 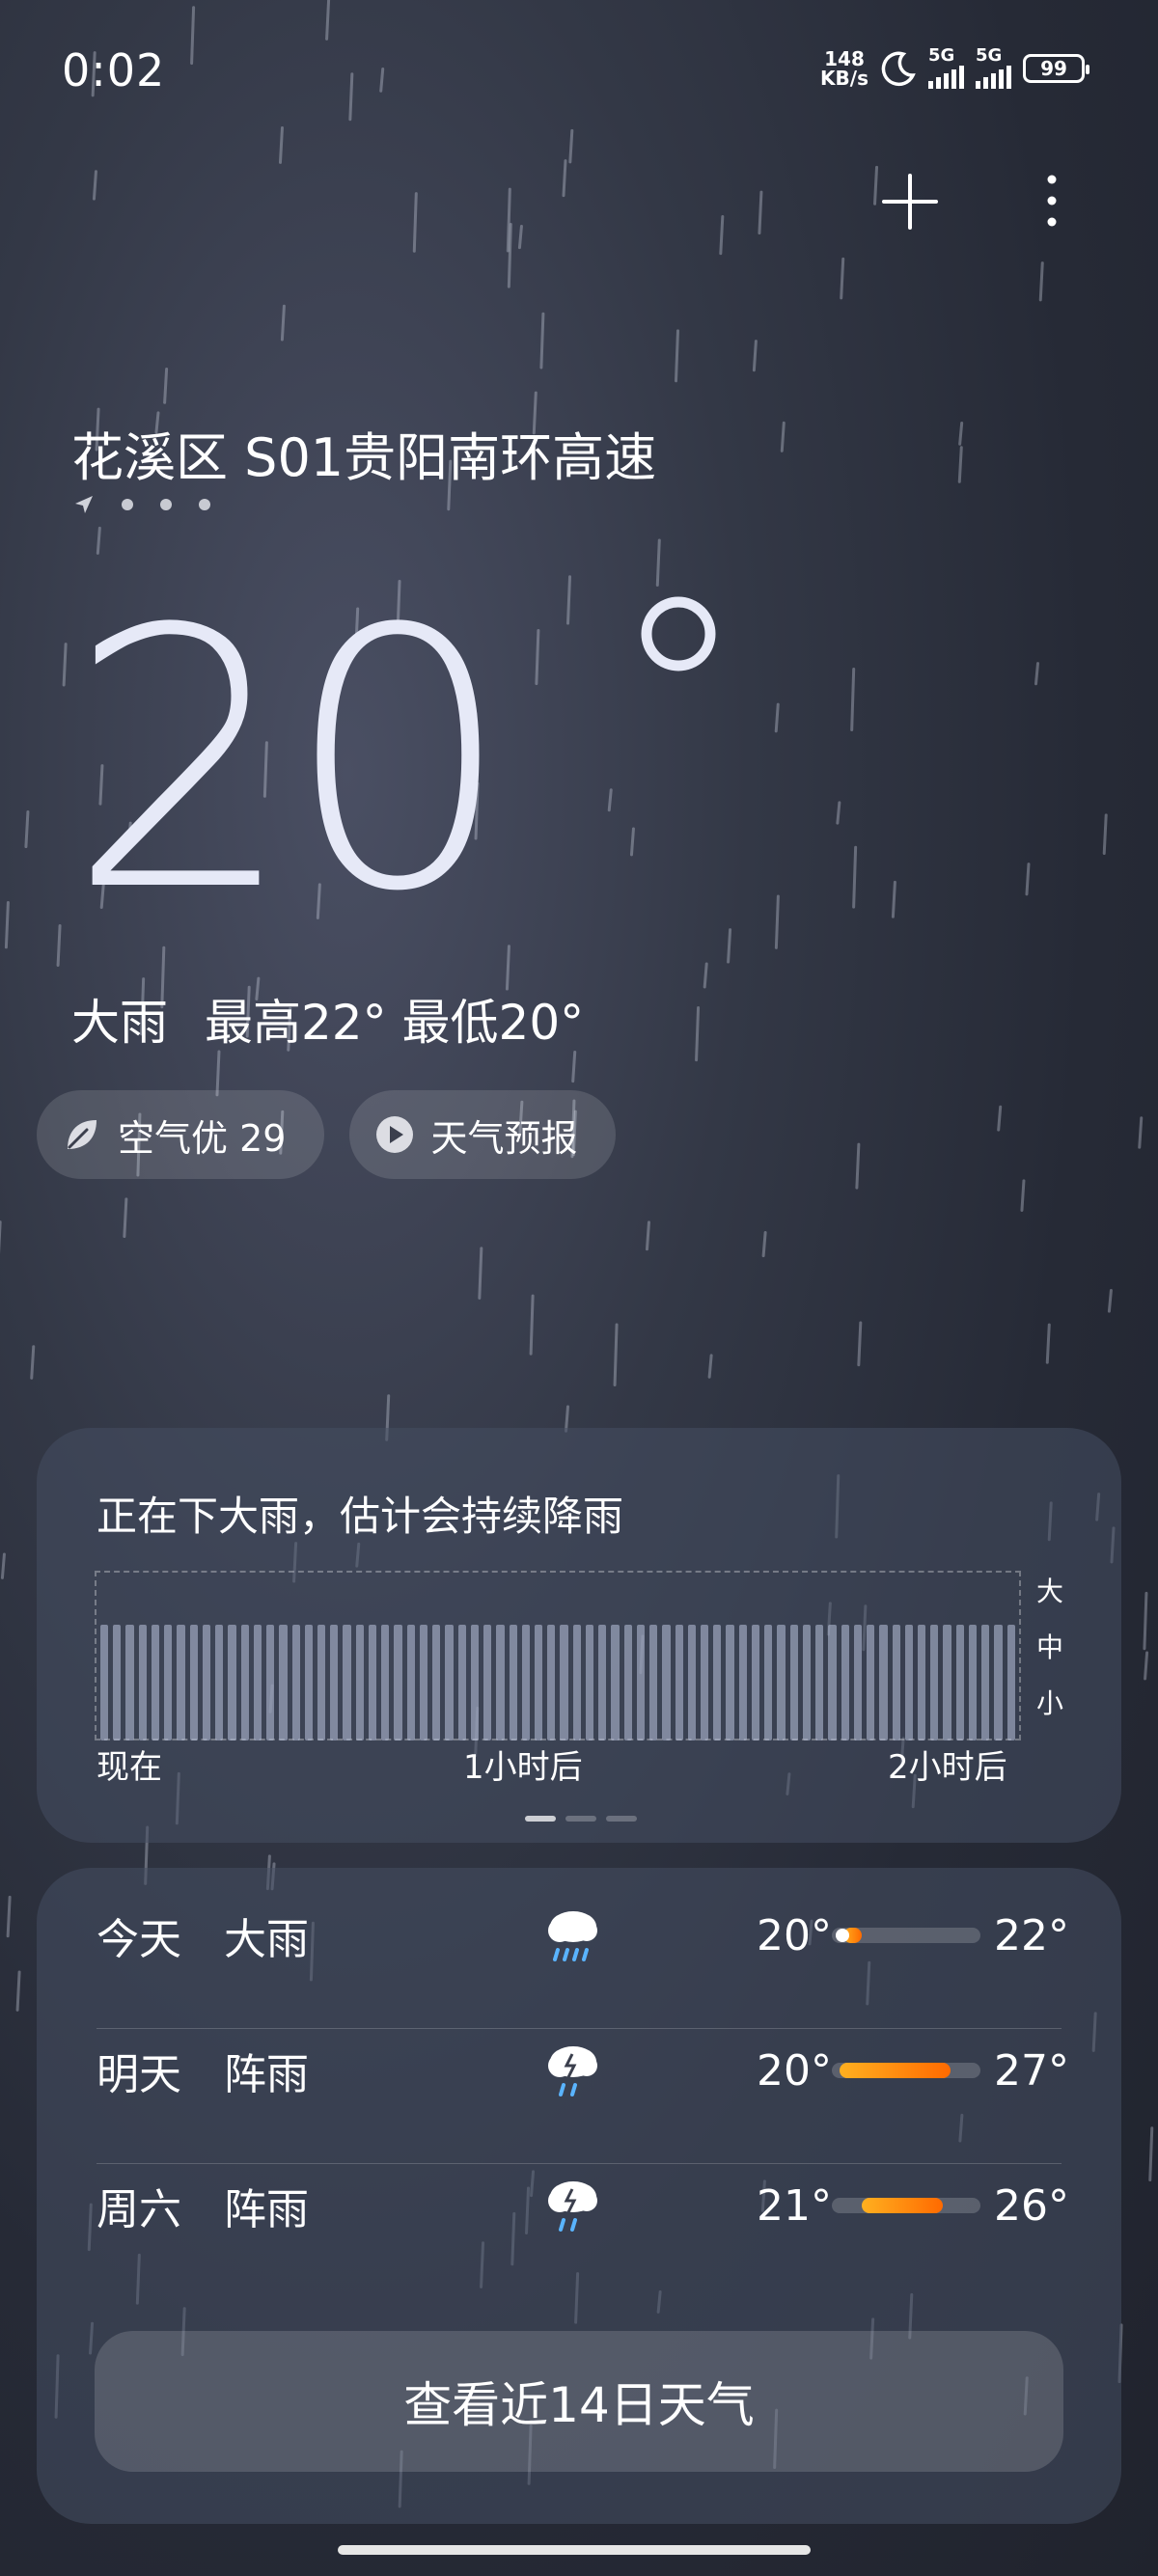 What do you see at coordinates (844, 79) in the screenshot?
I see `network-speed-unit: KB/s` at bounding box center [844, 79].